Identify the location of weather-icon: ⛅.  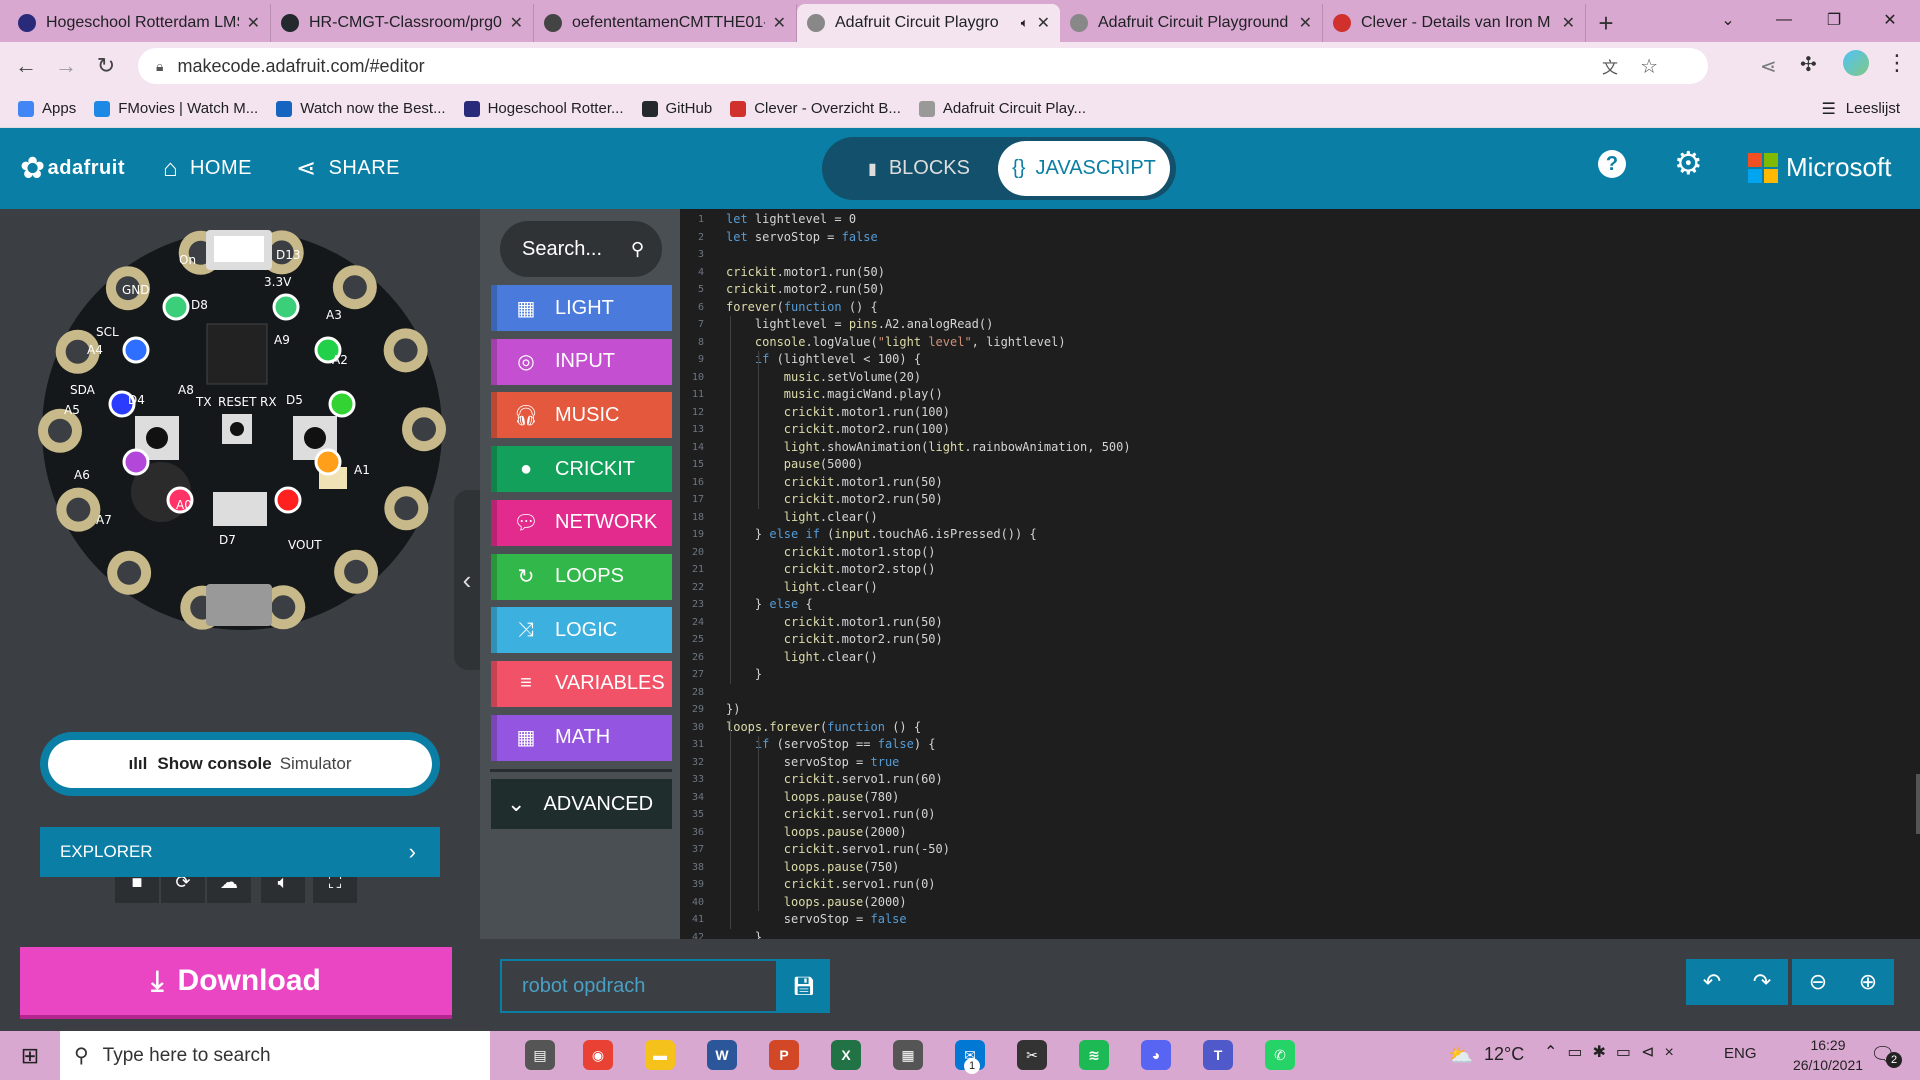
(1460, 1055).